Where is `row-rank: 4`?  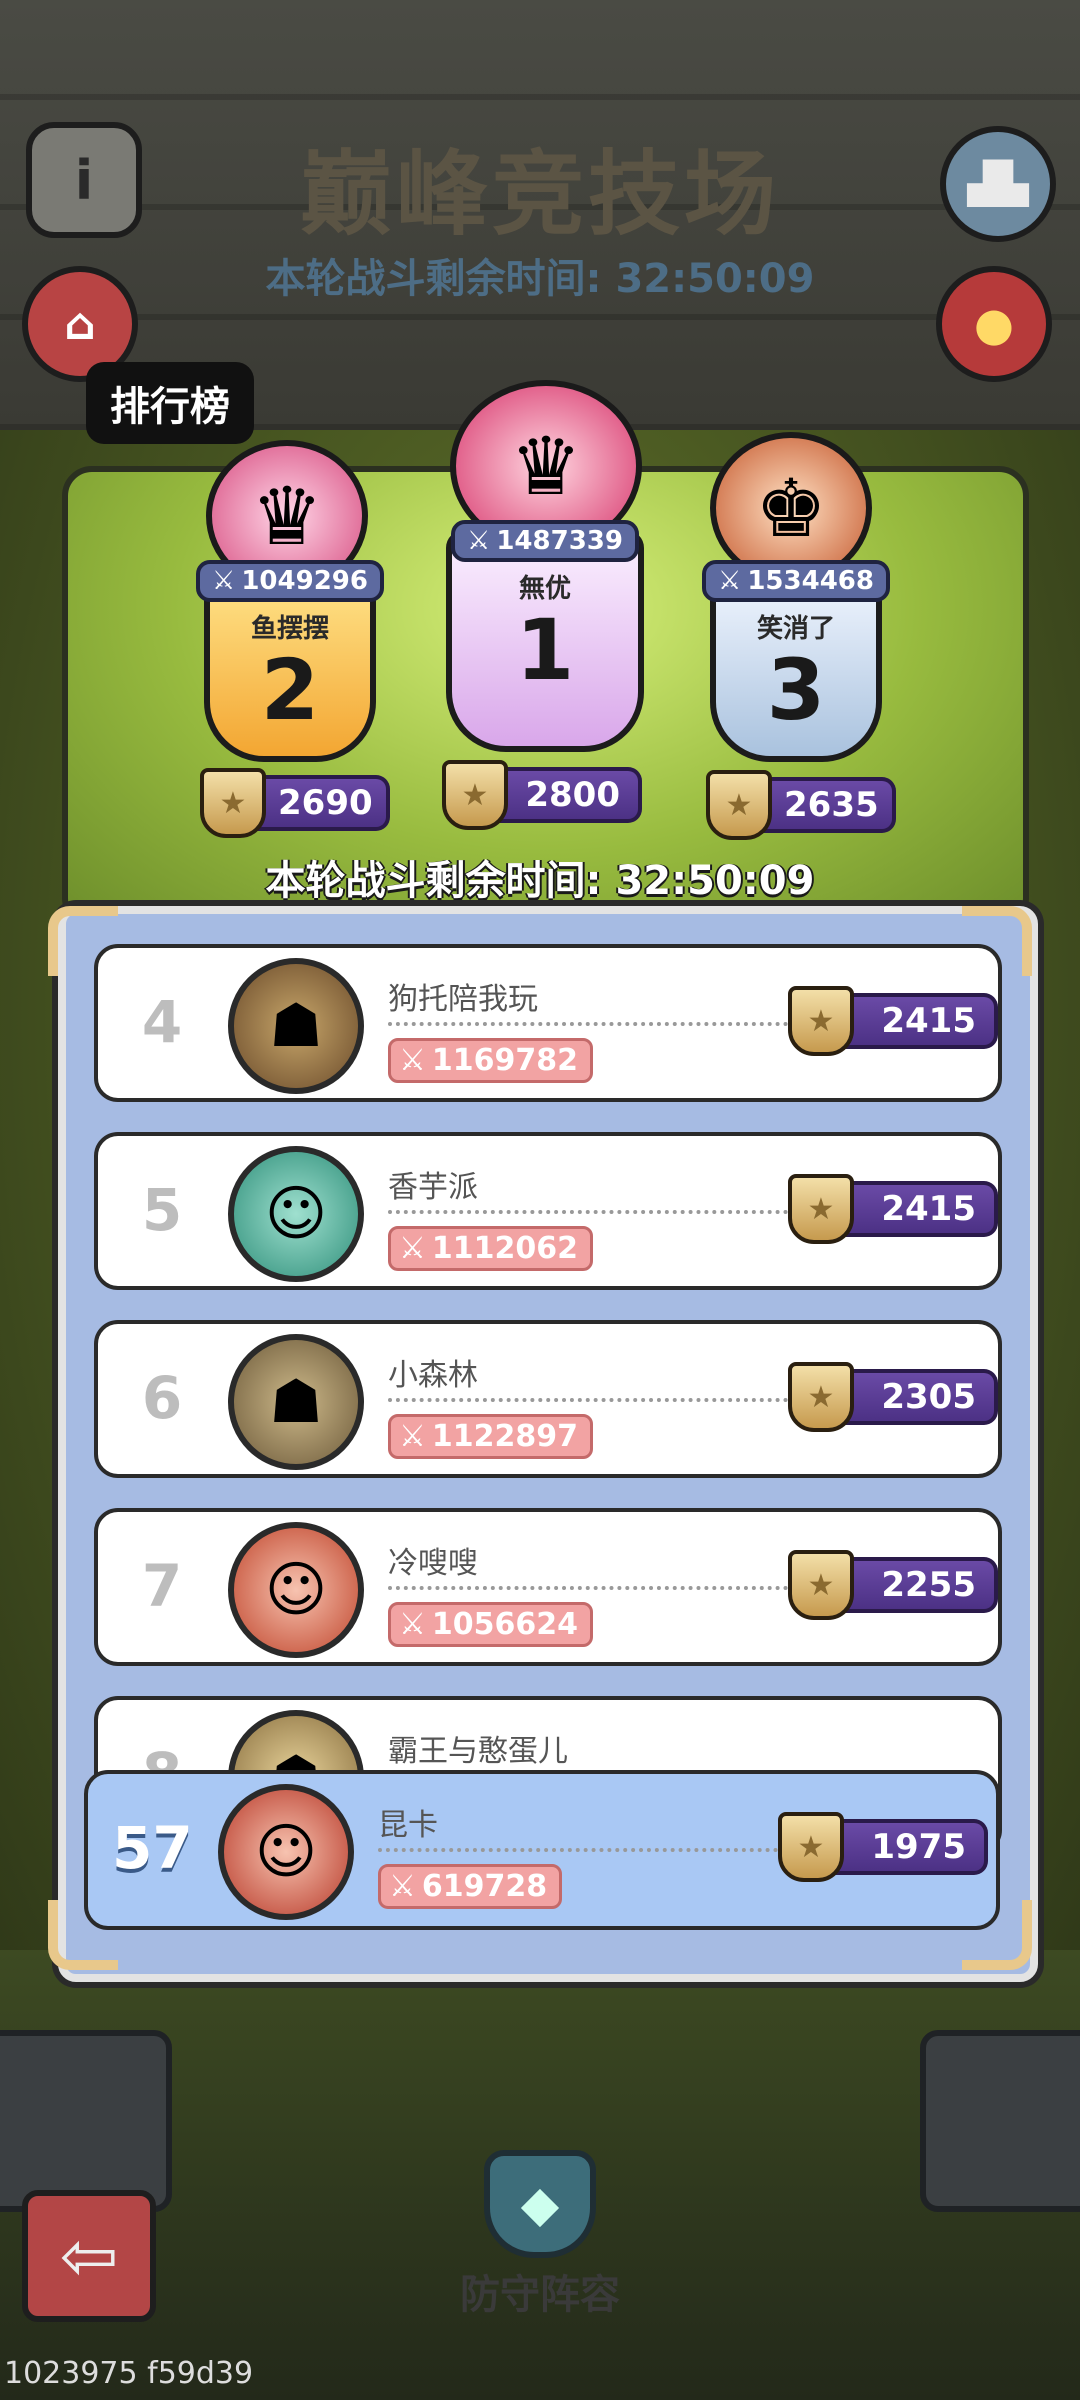 row-rank: 4 is located at coordinates (162, 1022).